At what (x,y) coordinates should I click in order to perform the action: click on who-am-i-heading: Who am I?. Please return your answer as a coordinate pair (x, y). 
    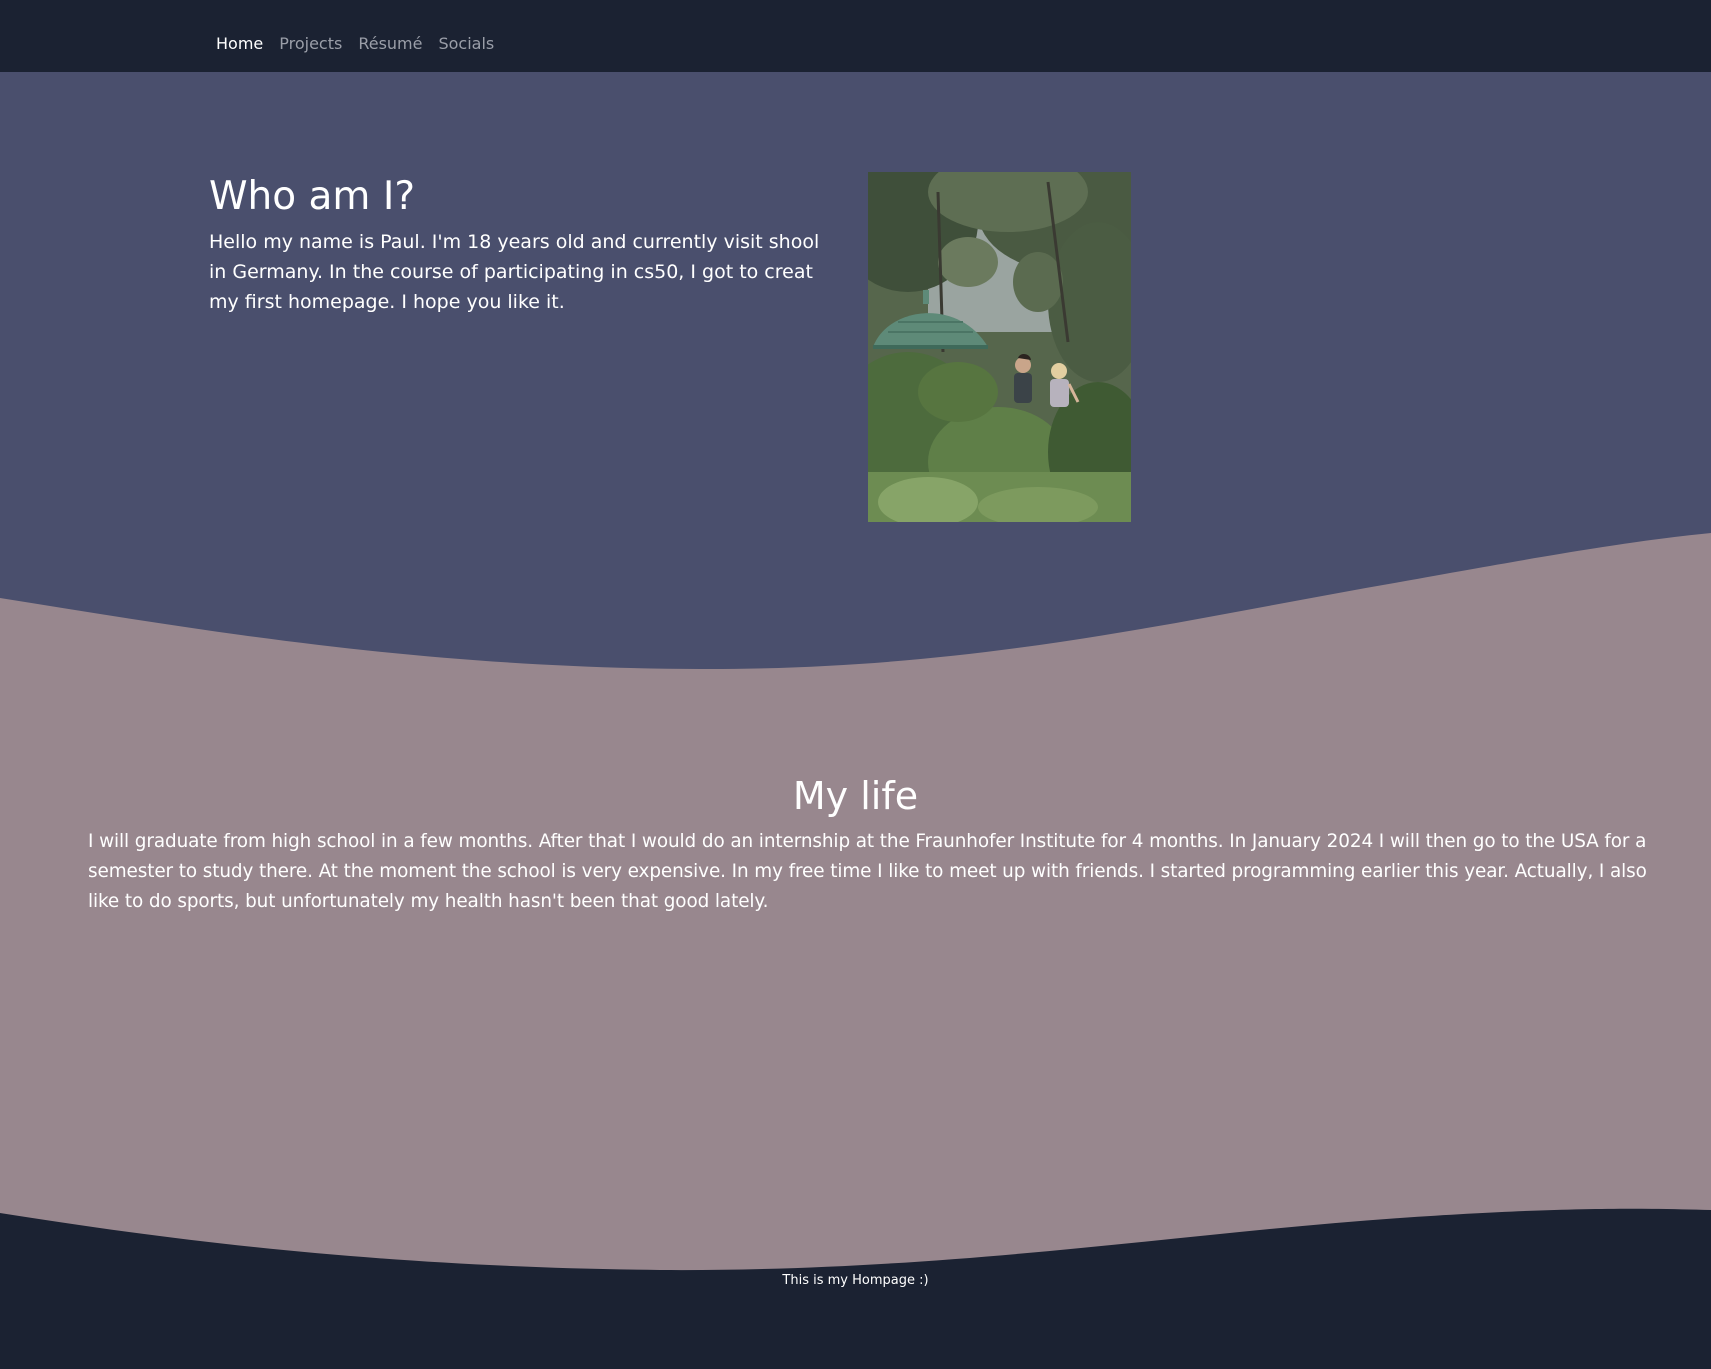
    Looking at the image, I should click on (312, 196).